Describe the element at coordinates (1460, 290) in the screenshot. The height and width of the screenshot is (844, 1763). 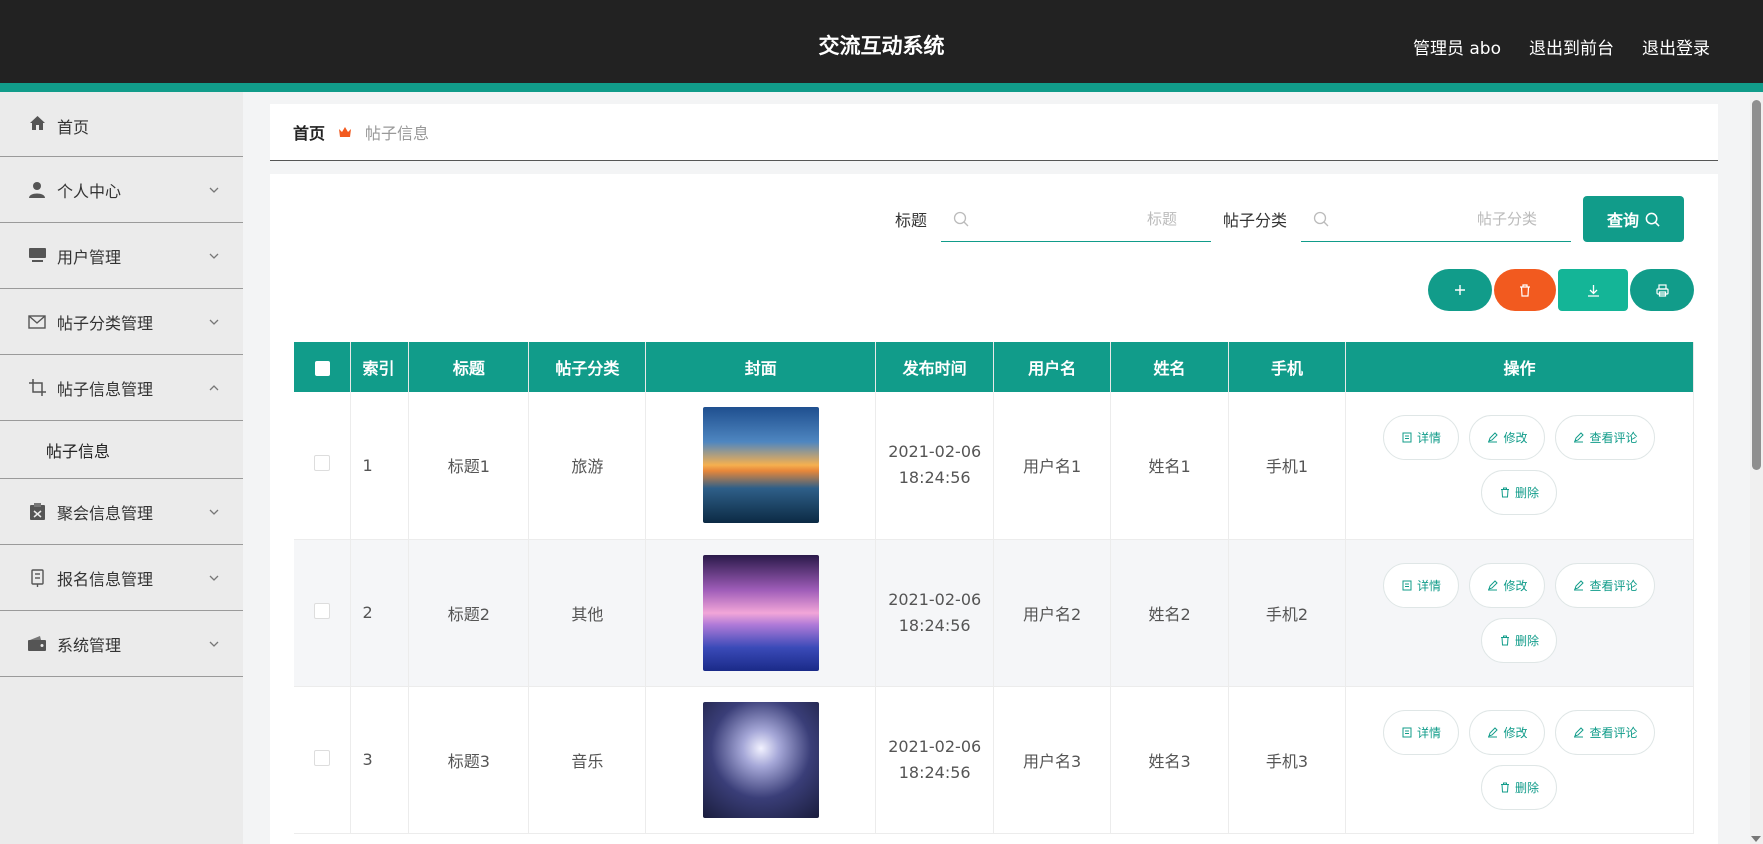
I see `add-button` at that location.